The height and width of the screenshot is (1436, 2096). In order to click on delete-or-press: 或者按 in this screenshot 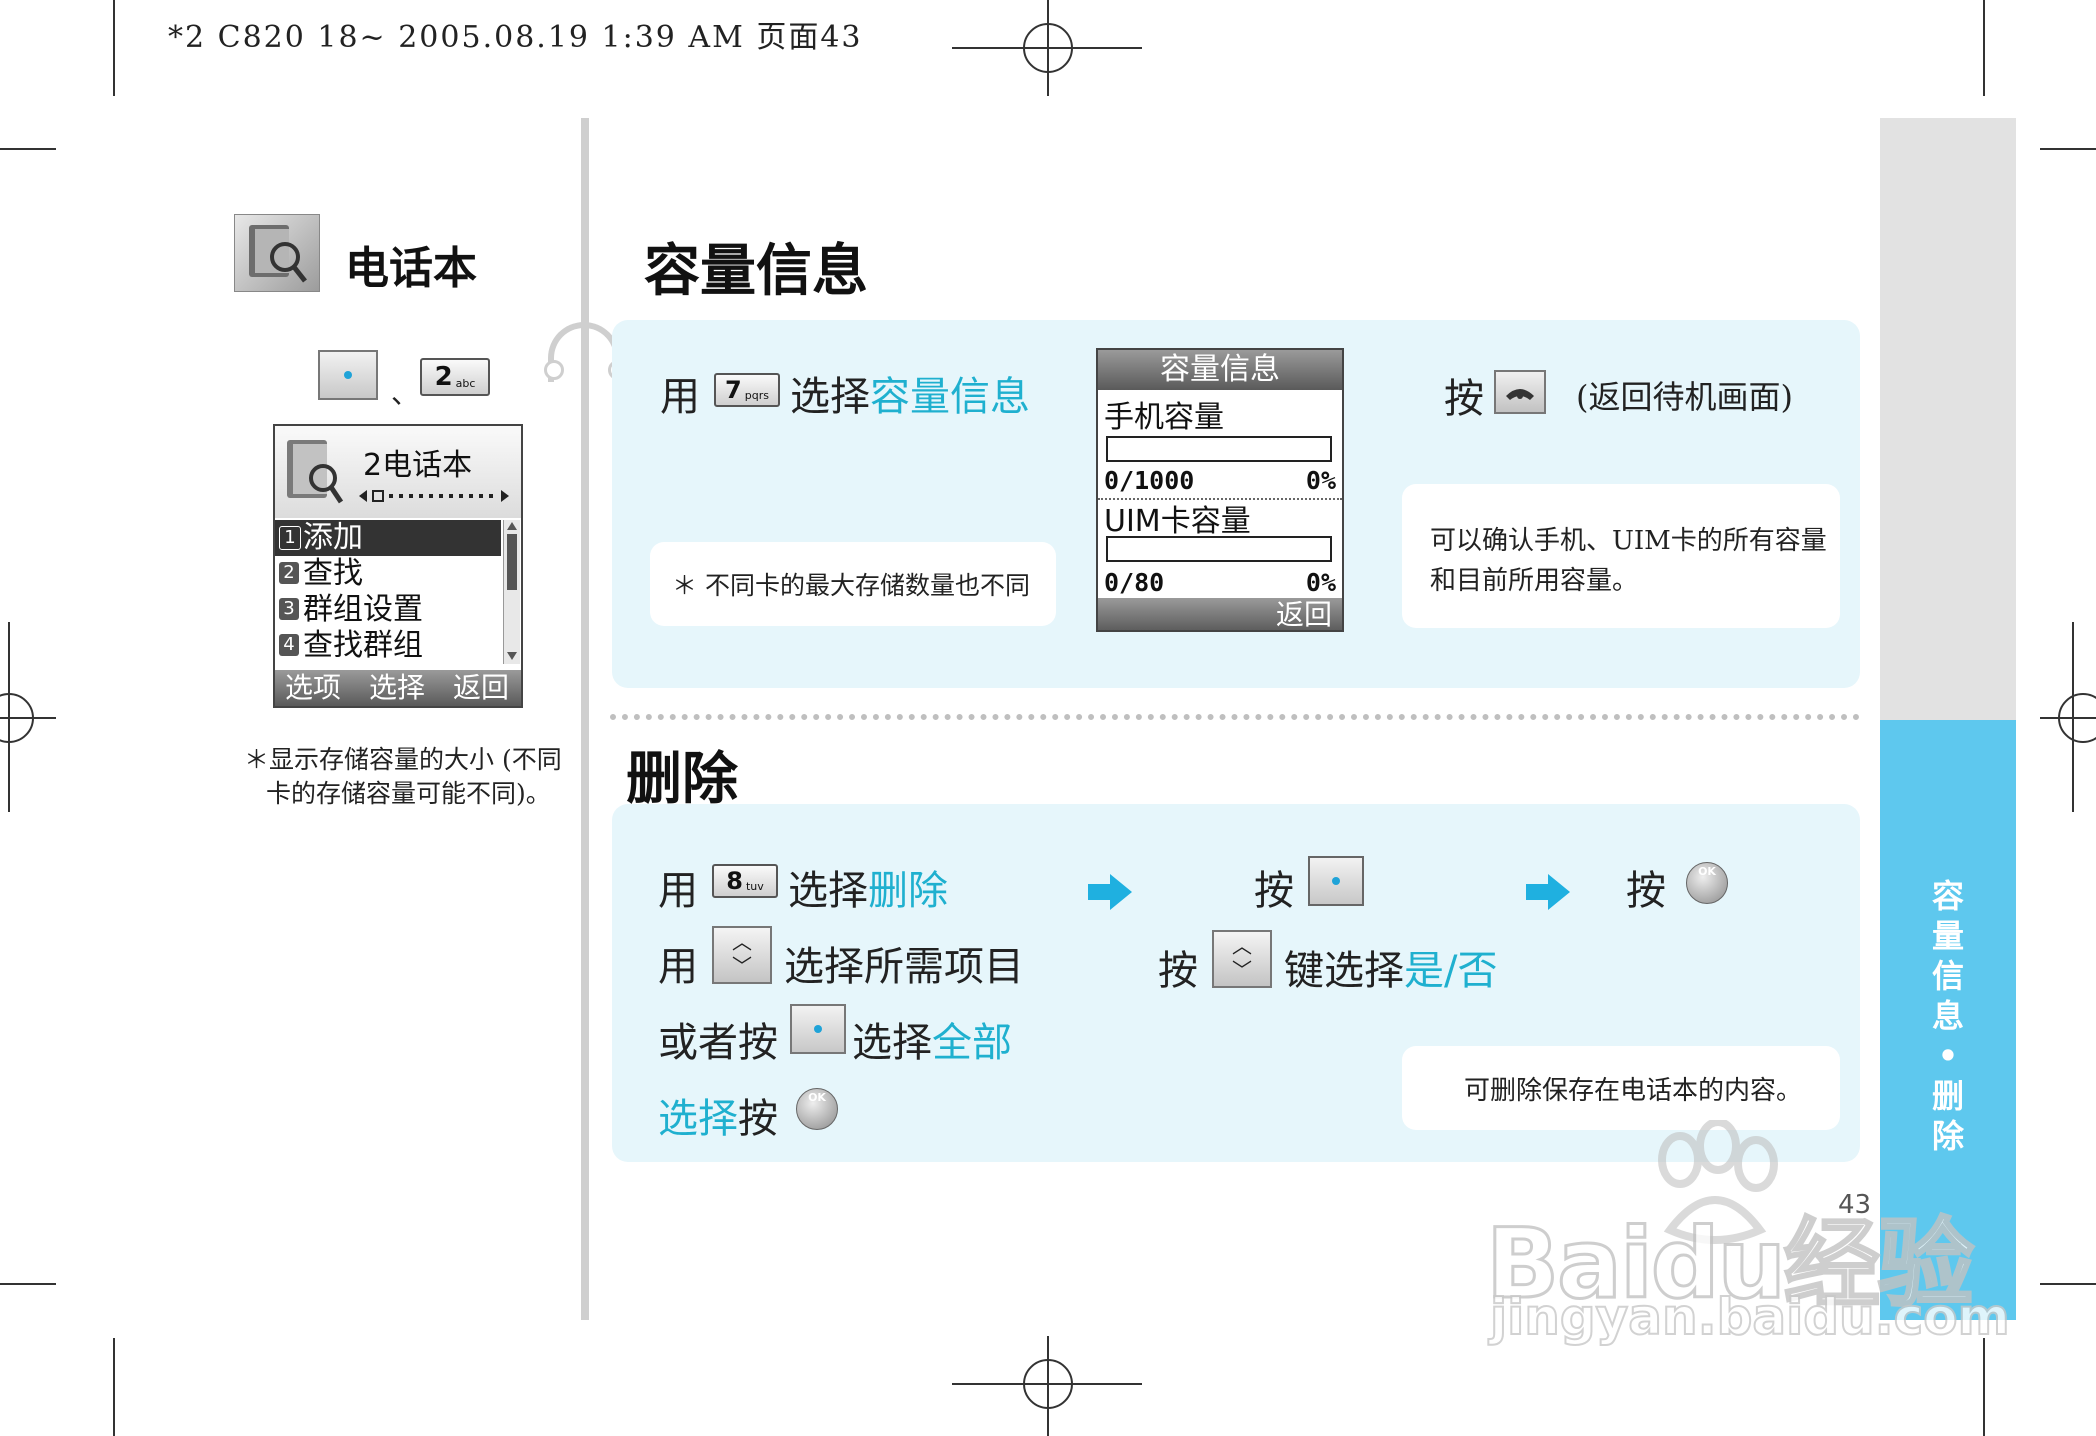, I will do `click(718, 1043)`.